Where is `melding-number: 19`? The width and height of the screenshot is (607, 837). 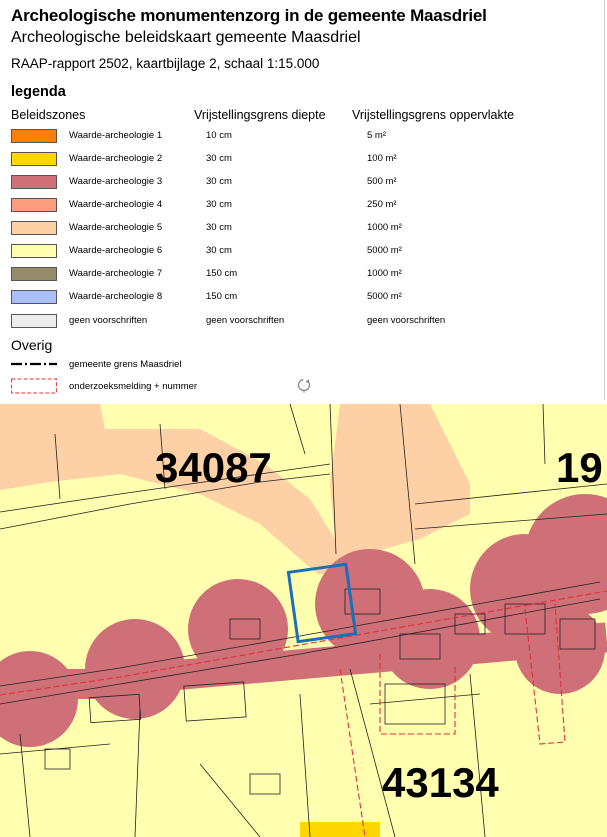 melding-number: 19 is located at coordinates (579, 467).